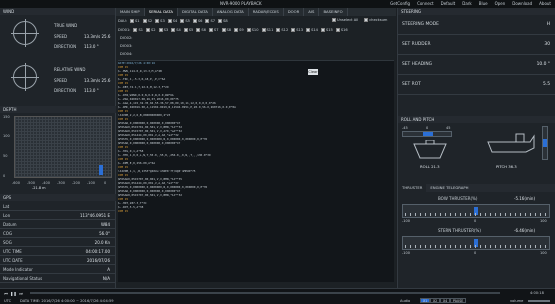 The image size is (555, 304). Describe the element at coordinates (95, 215) in the screenshot. I see `gps-value: 113°46.0951 E` at that location.